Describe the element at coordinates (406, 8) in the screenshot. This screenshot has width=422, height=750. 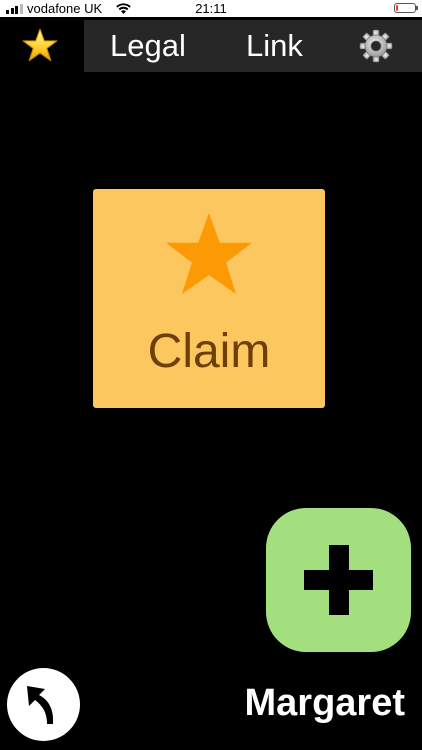
I see `battery-icon` at that location.